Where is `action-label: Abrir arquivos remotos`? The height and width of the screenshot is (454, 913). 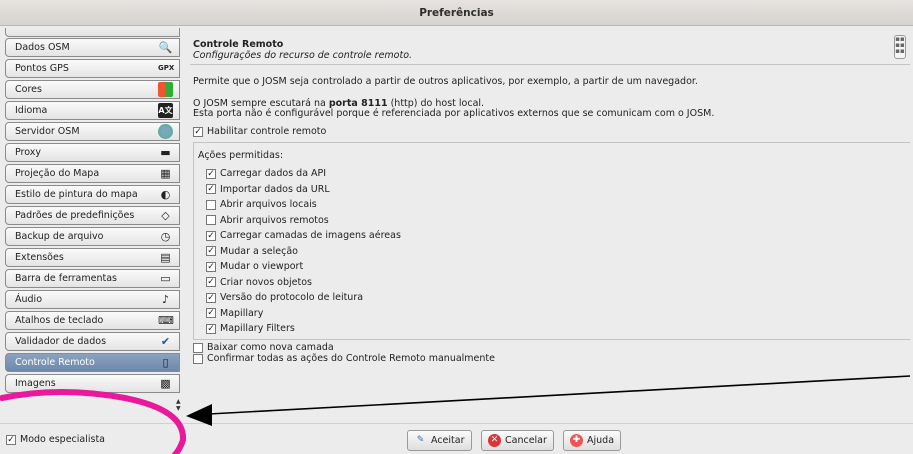 action-label: Abrir arquivos remotos is located at coordinates (274, 220).